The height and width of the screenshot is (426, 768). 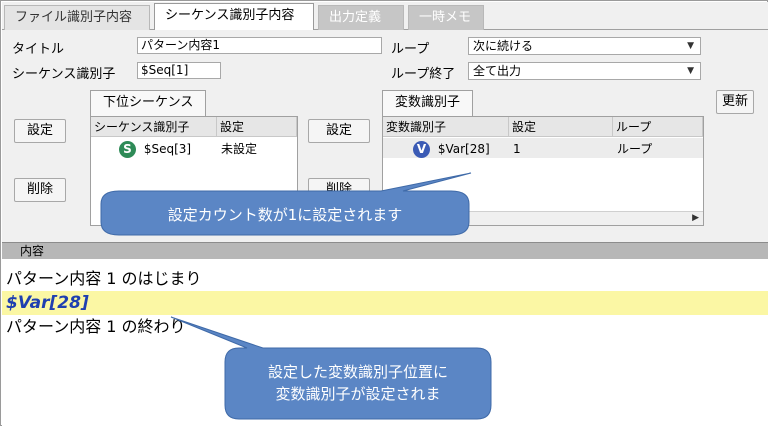 What do you see at coordinates (358, 394) in the screenshot?
I see `callout-bottom-line-2: 変数識別子が設定されま` at bounding box center [358, 394].